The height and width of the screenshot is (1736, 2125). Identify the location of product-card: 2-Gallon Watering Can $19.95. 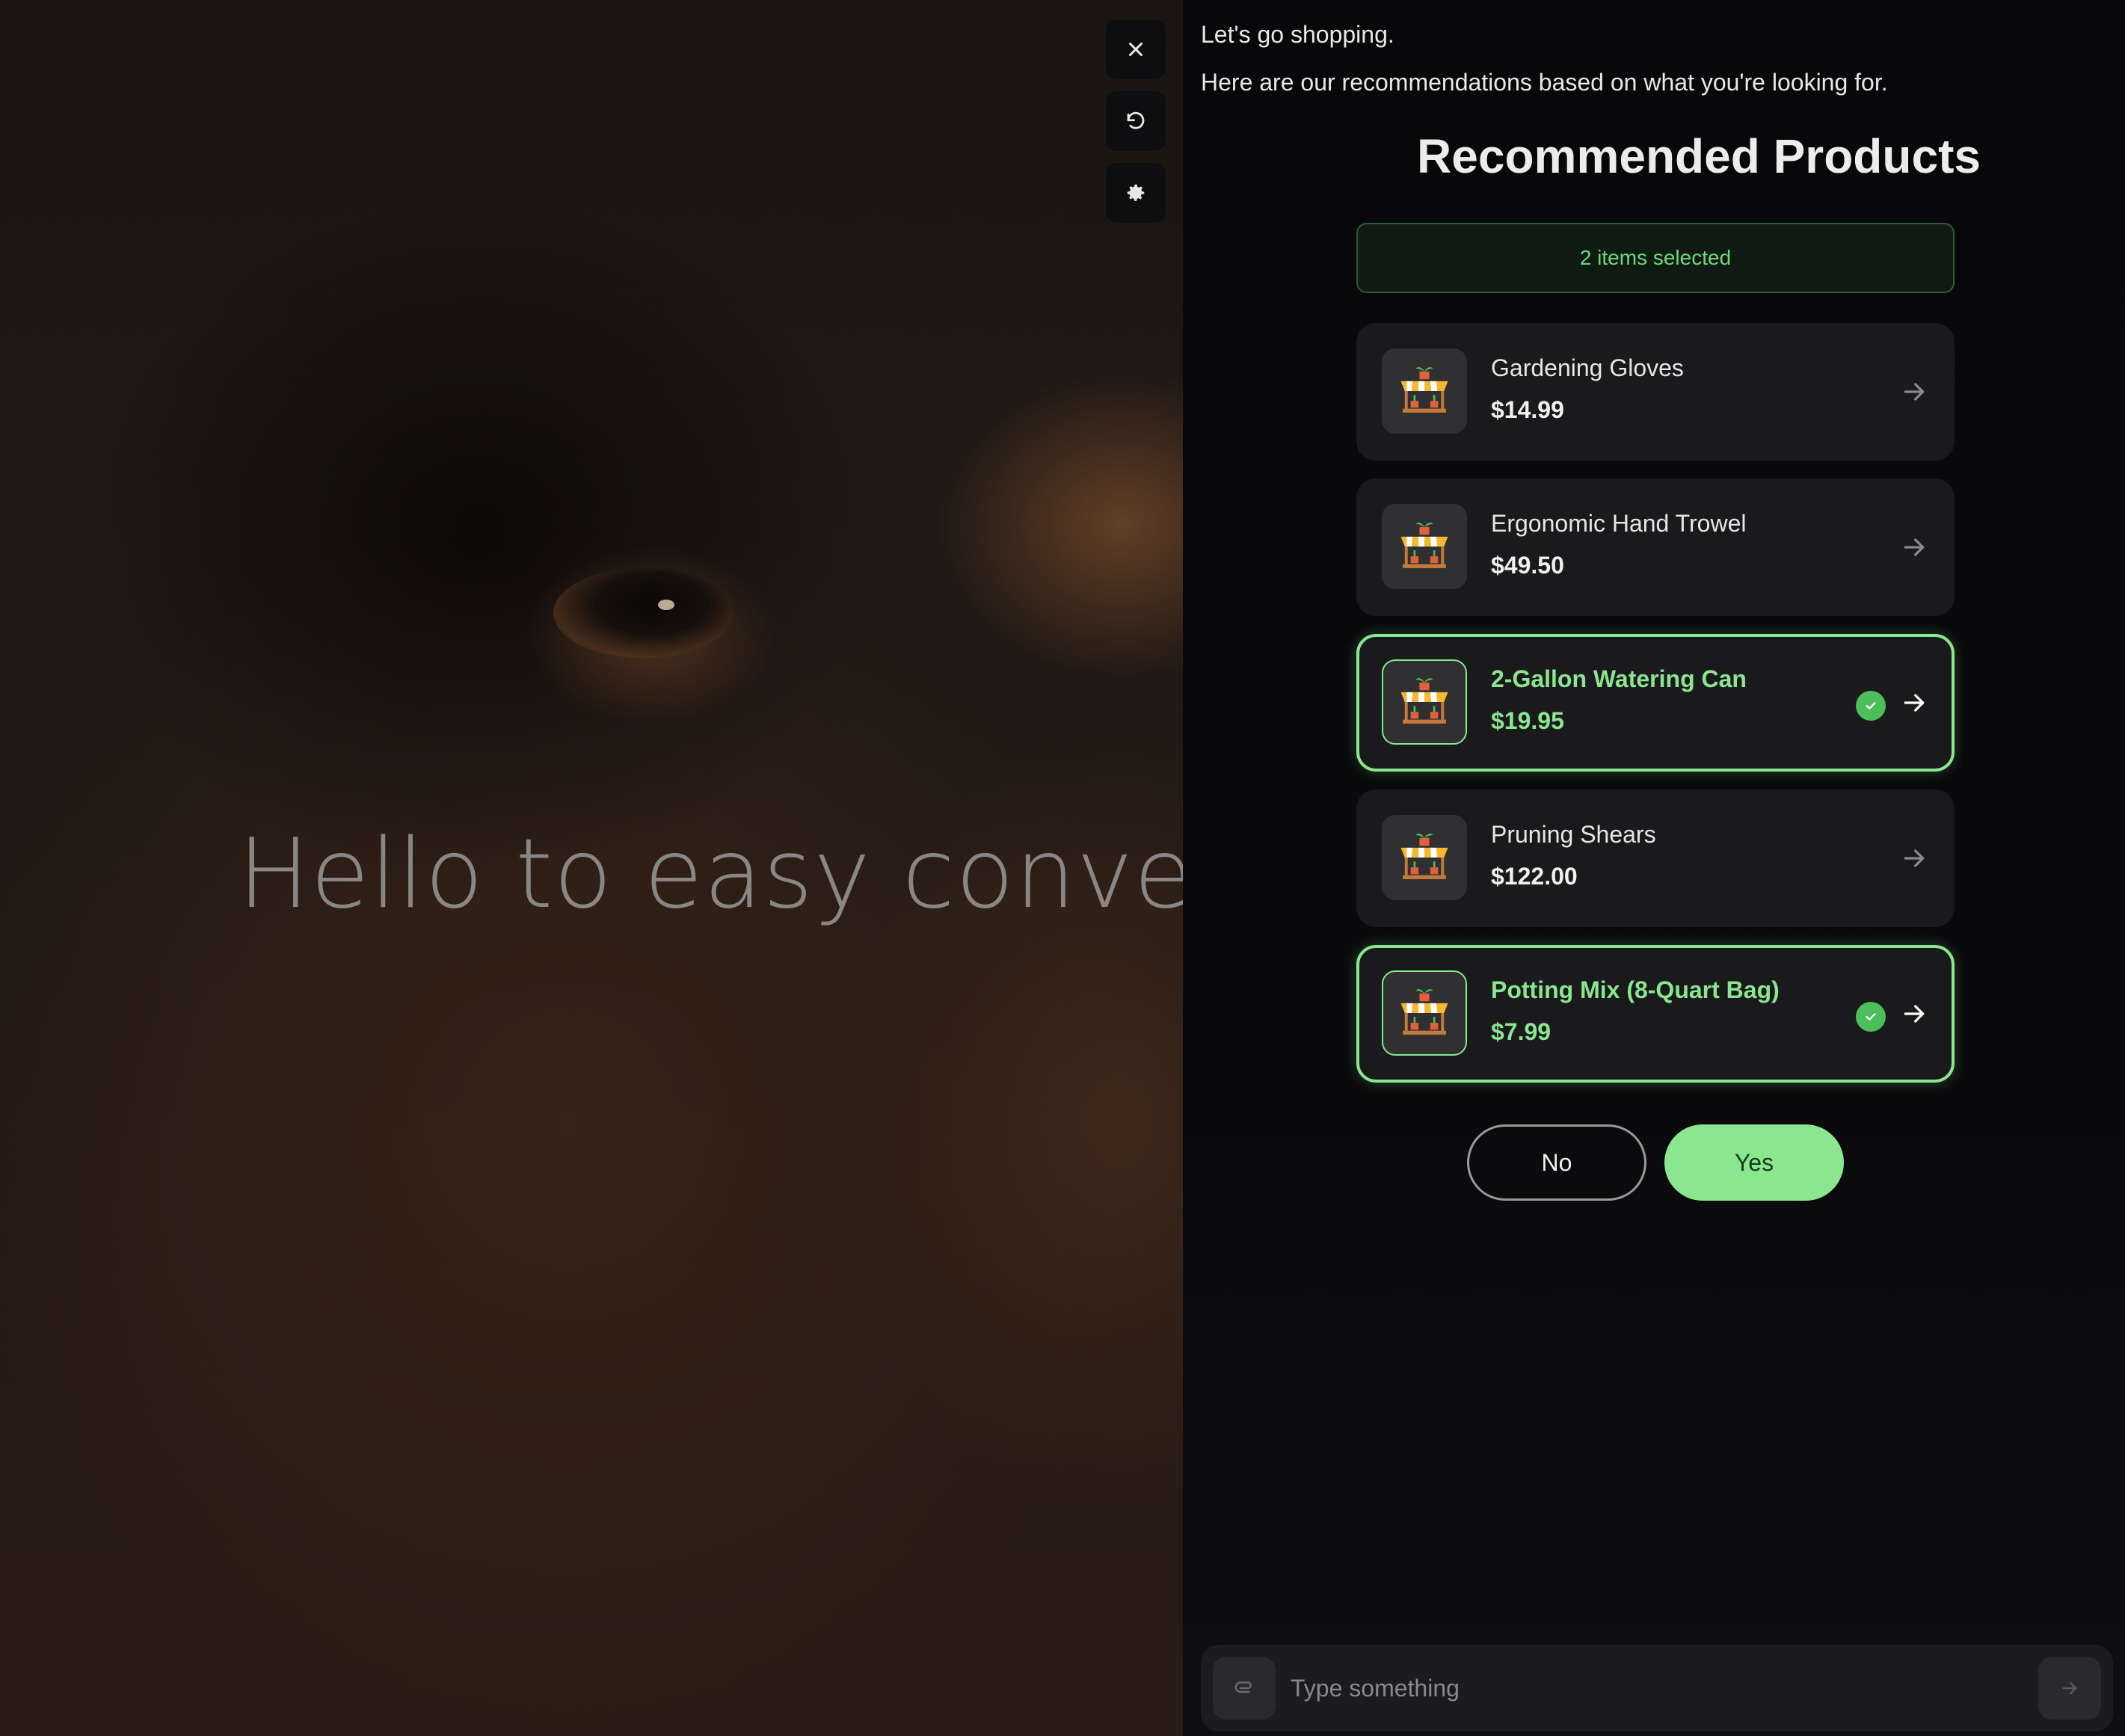
(1655, 703).